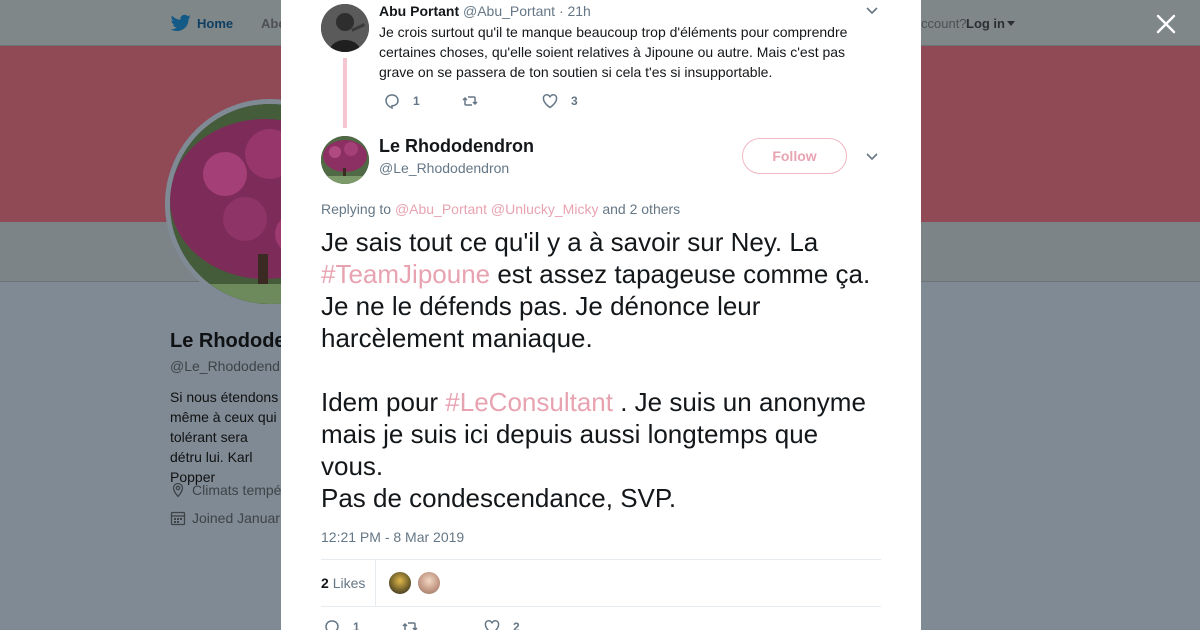  I want to click on likes-count: 2, so click(325, 583).